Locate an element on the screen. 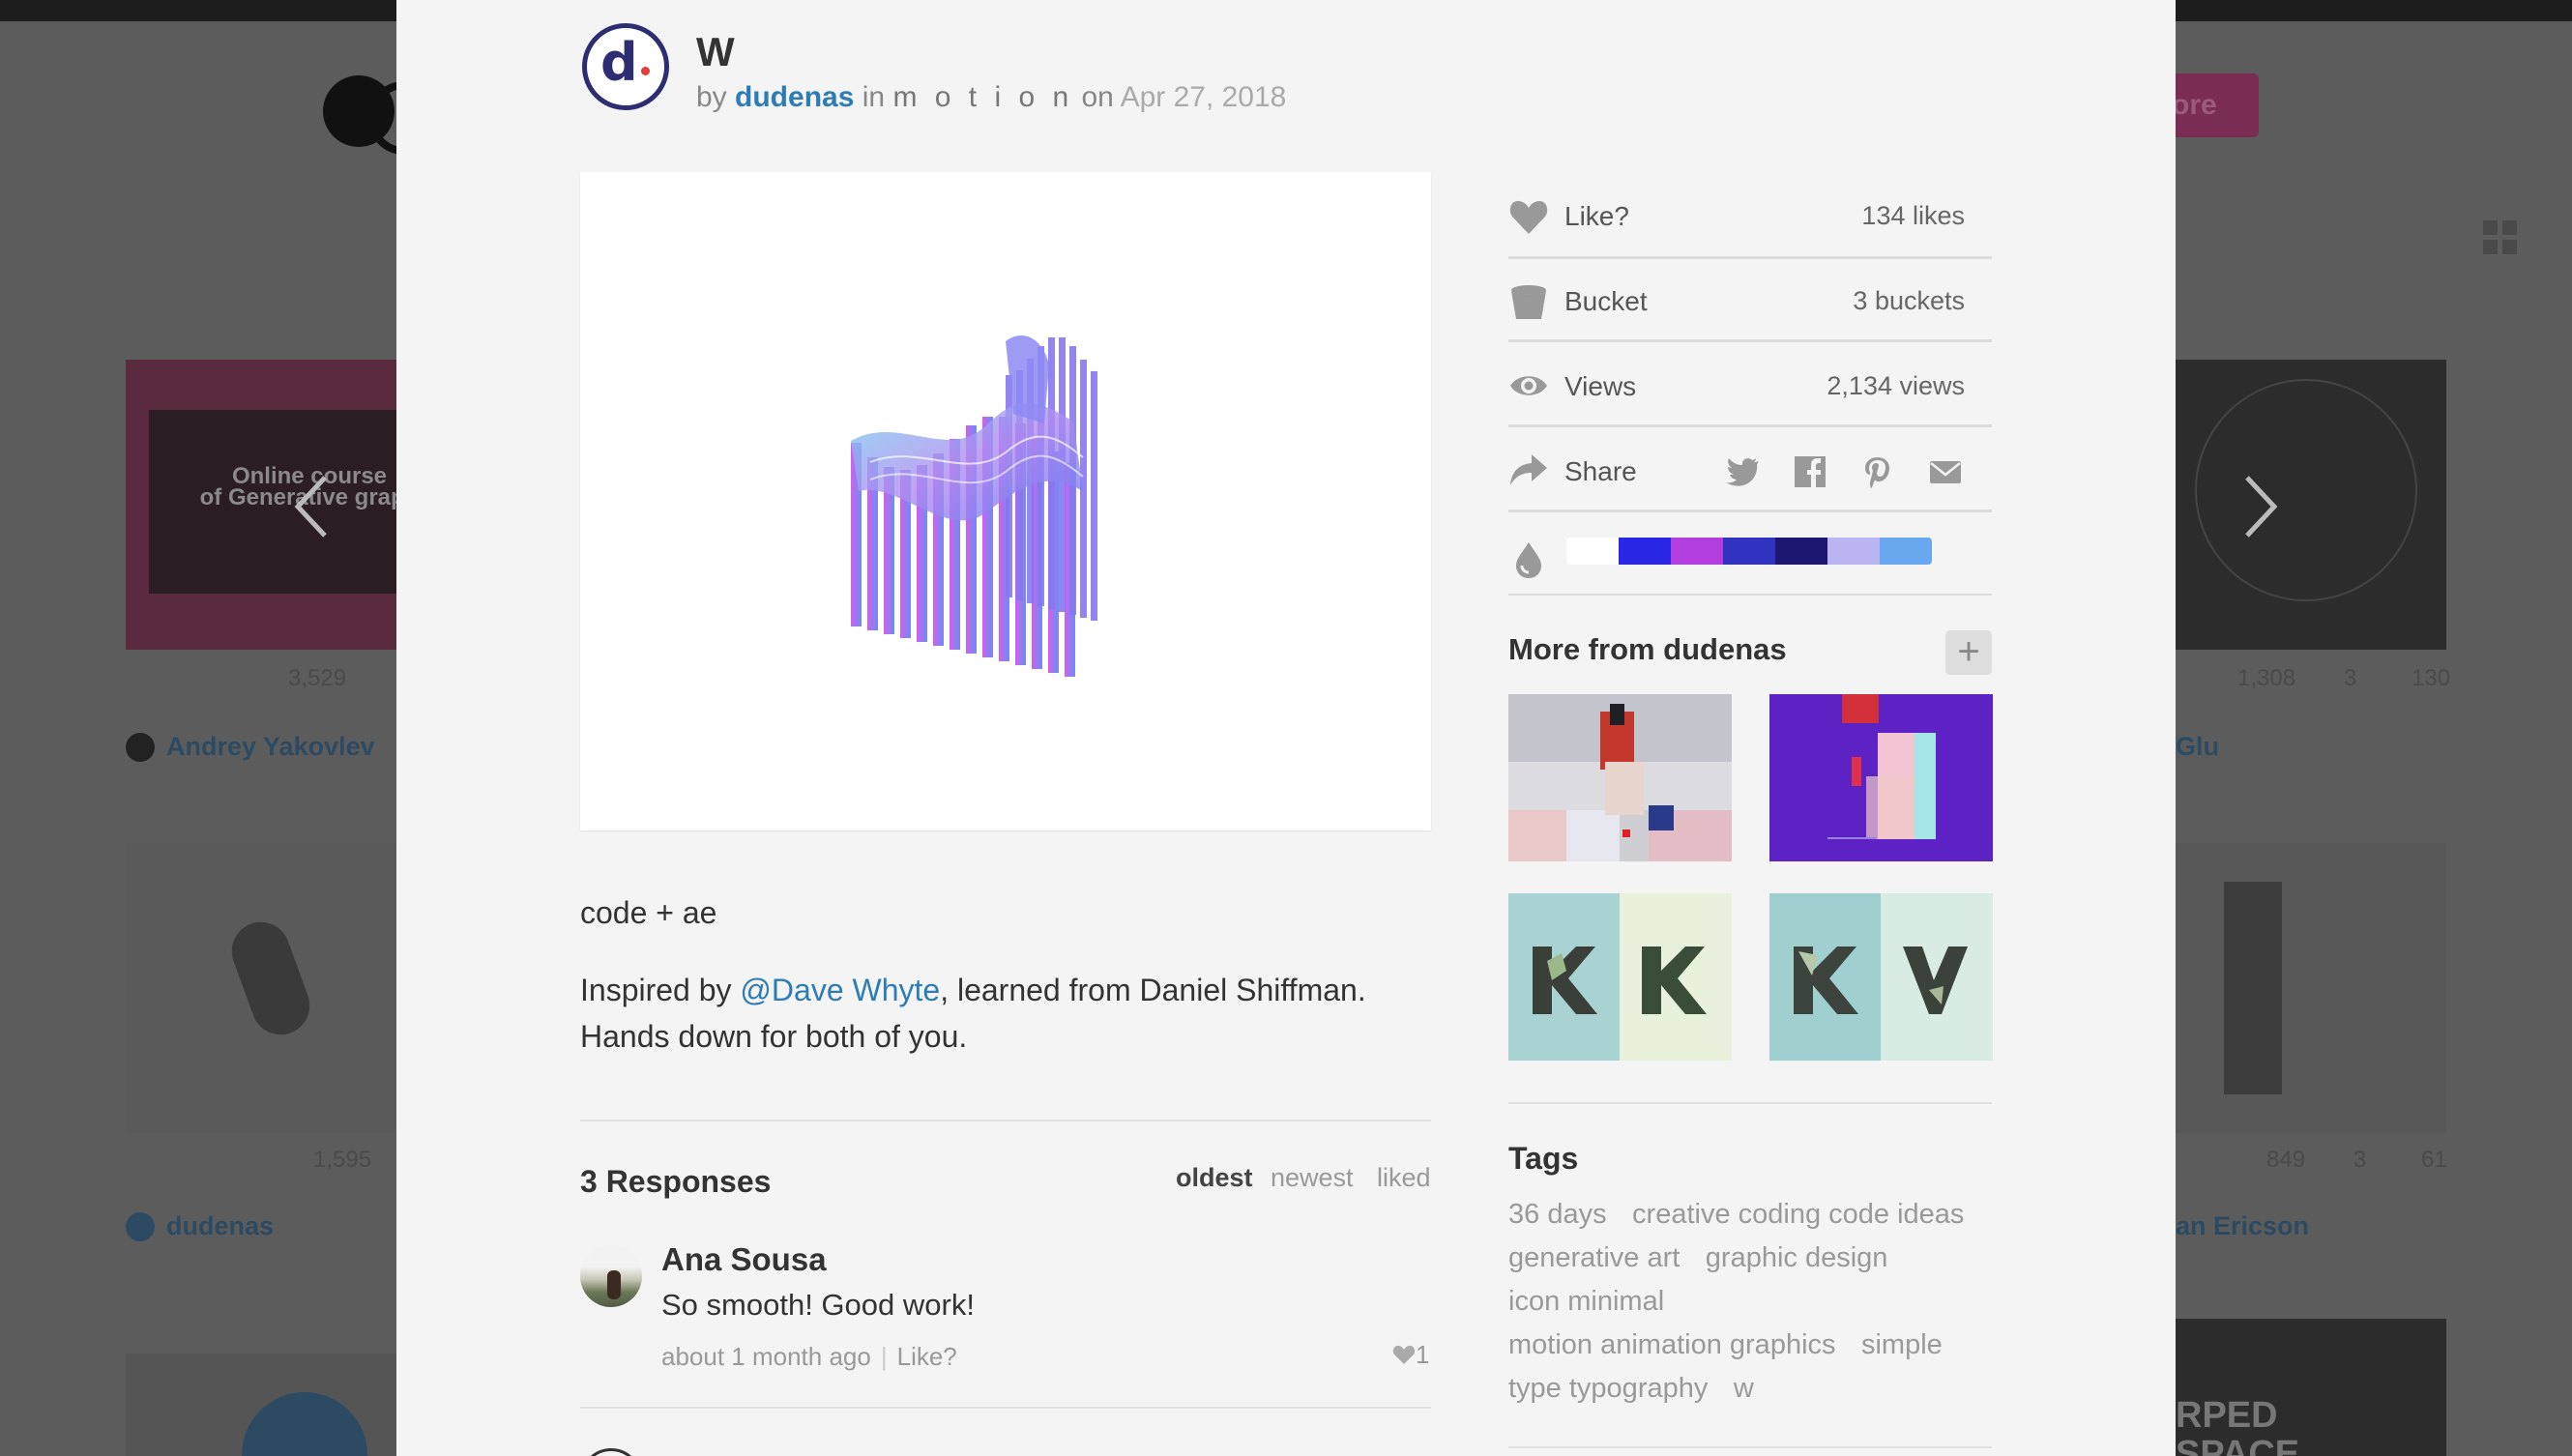  comment-like-count: 1 is located at coordinates (1423, 1355).